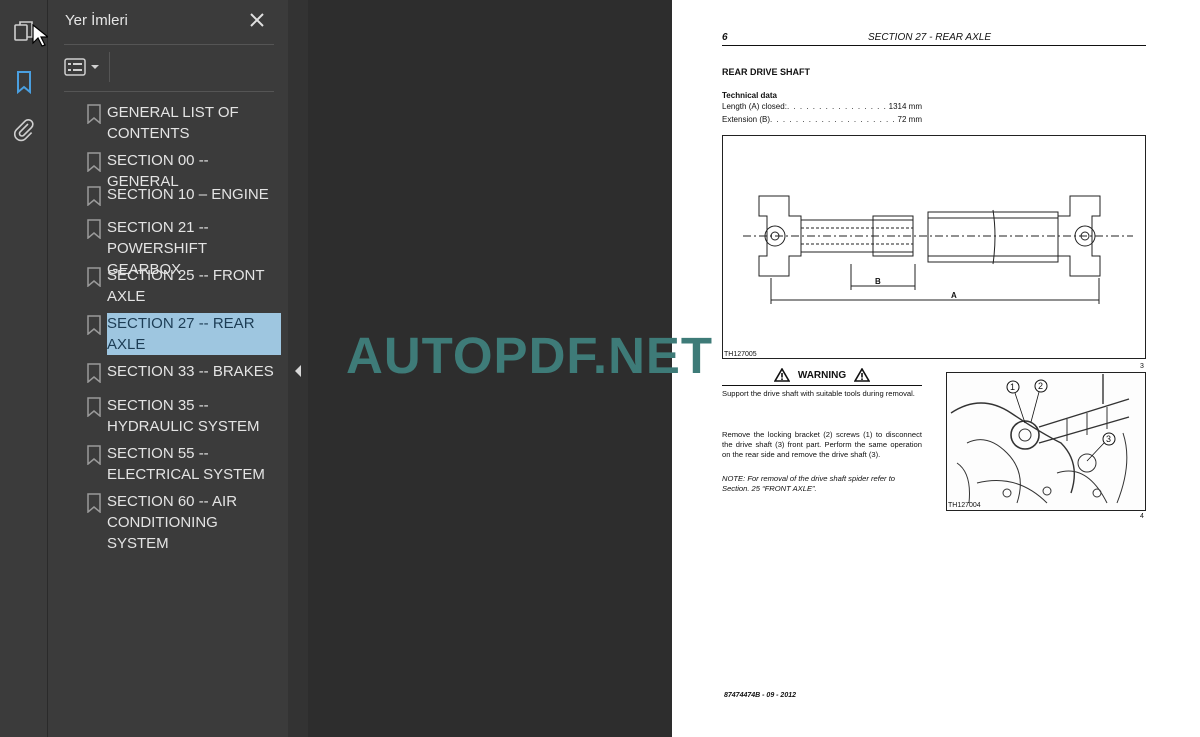 The width and height of the screenshot is (1200, 737). I want to click on page-footer: 87474474B - 09 - 2012, so click(760, 695).